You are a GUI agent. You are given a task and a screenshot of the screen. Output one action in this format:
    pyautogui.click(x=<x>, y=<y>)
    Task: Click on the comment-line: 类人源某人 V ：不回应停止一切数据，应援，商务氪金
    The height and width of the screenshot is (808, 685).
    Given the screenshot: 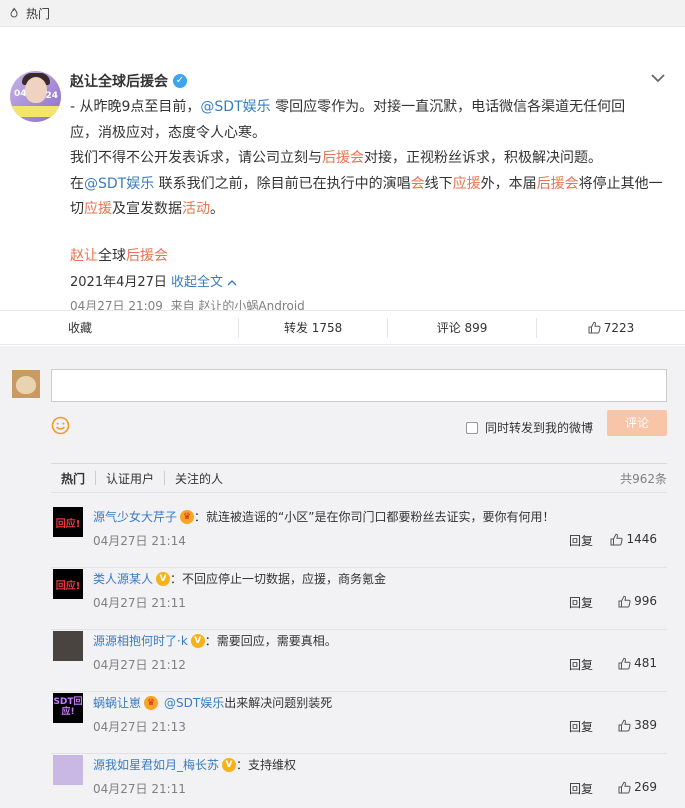 What is the action you would take?
    pyautogui.click(x=239, y=578)
    